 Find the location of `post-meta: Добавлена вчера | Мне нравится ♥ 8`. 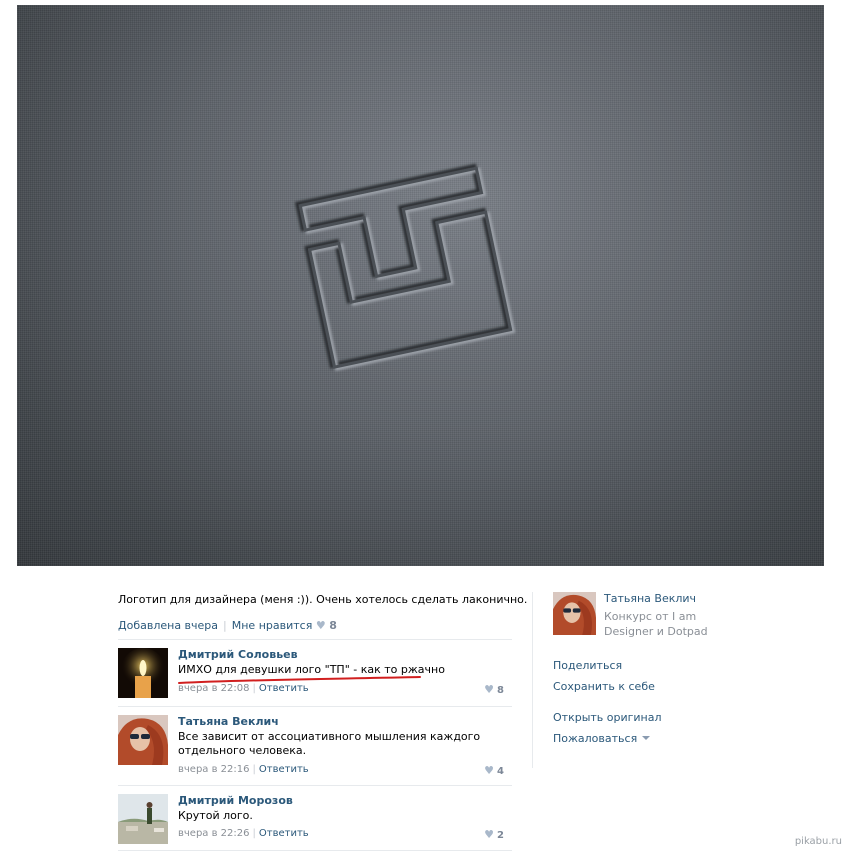

post-meta: Добавлена вчера | Мне нравится ♥ 8 is located at coordinates (227, 625).